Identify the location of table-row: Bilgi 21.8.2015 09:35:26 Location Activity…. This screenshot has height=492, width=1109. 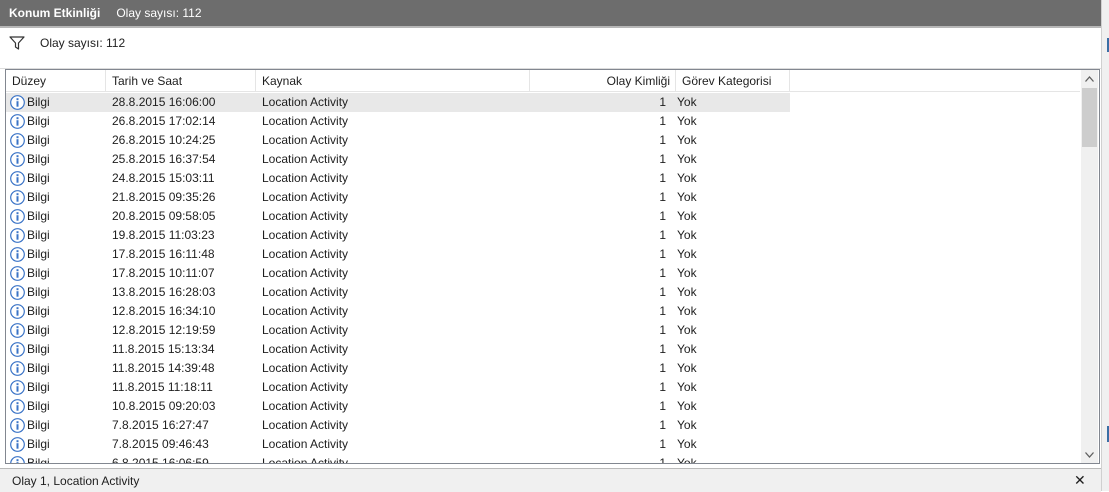
(543, 197).